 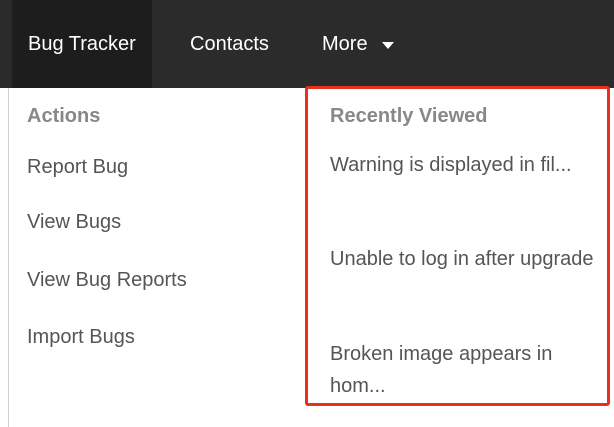 What do you see at coordinates (387, 45) in the screenshot?
I see `chevron-down-icon` at bounding box center [387, 45].